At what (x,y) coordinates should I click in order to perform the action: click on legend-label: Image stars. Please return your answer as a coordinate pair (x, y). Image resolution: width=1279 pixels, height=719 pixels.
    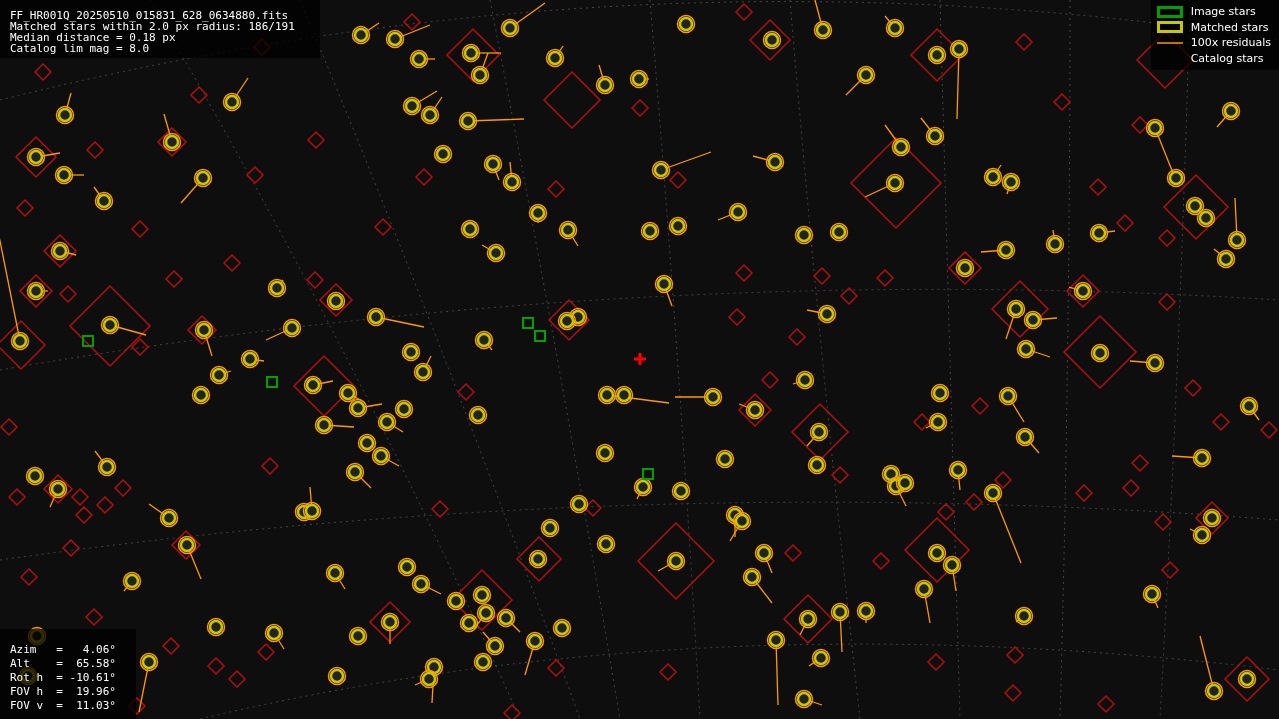
    Looking at the image, I should click on (1223, 12).